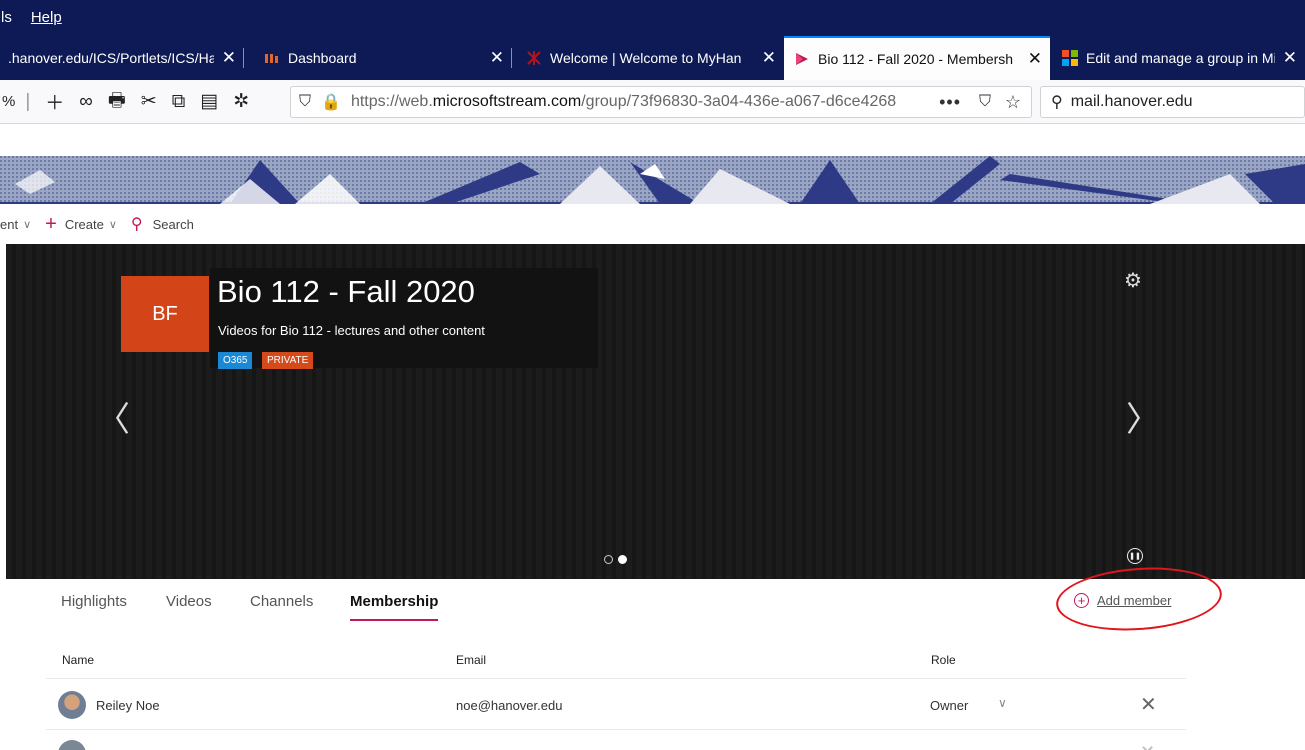  What do you see at coordinates (622, 559) in the screenshot?
I see `carousel-dot-active` at bounding box center [622, 559].